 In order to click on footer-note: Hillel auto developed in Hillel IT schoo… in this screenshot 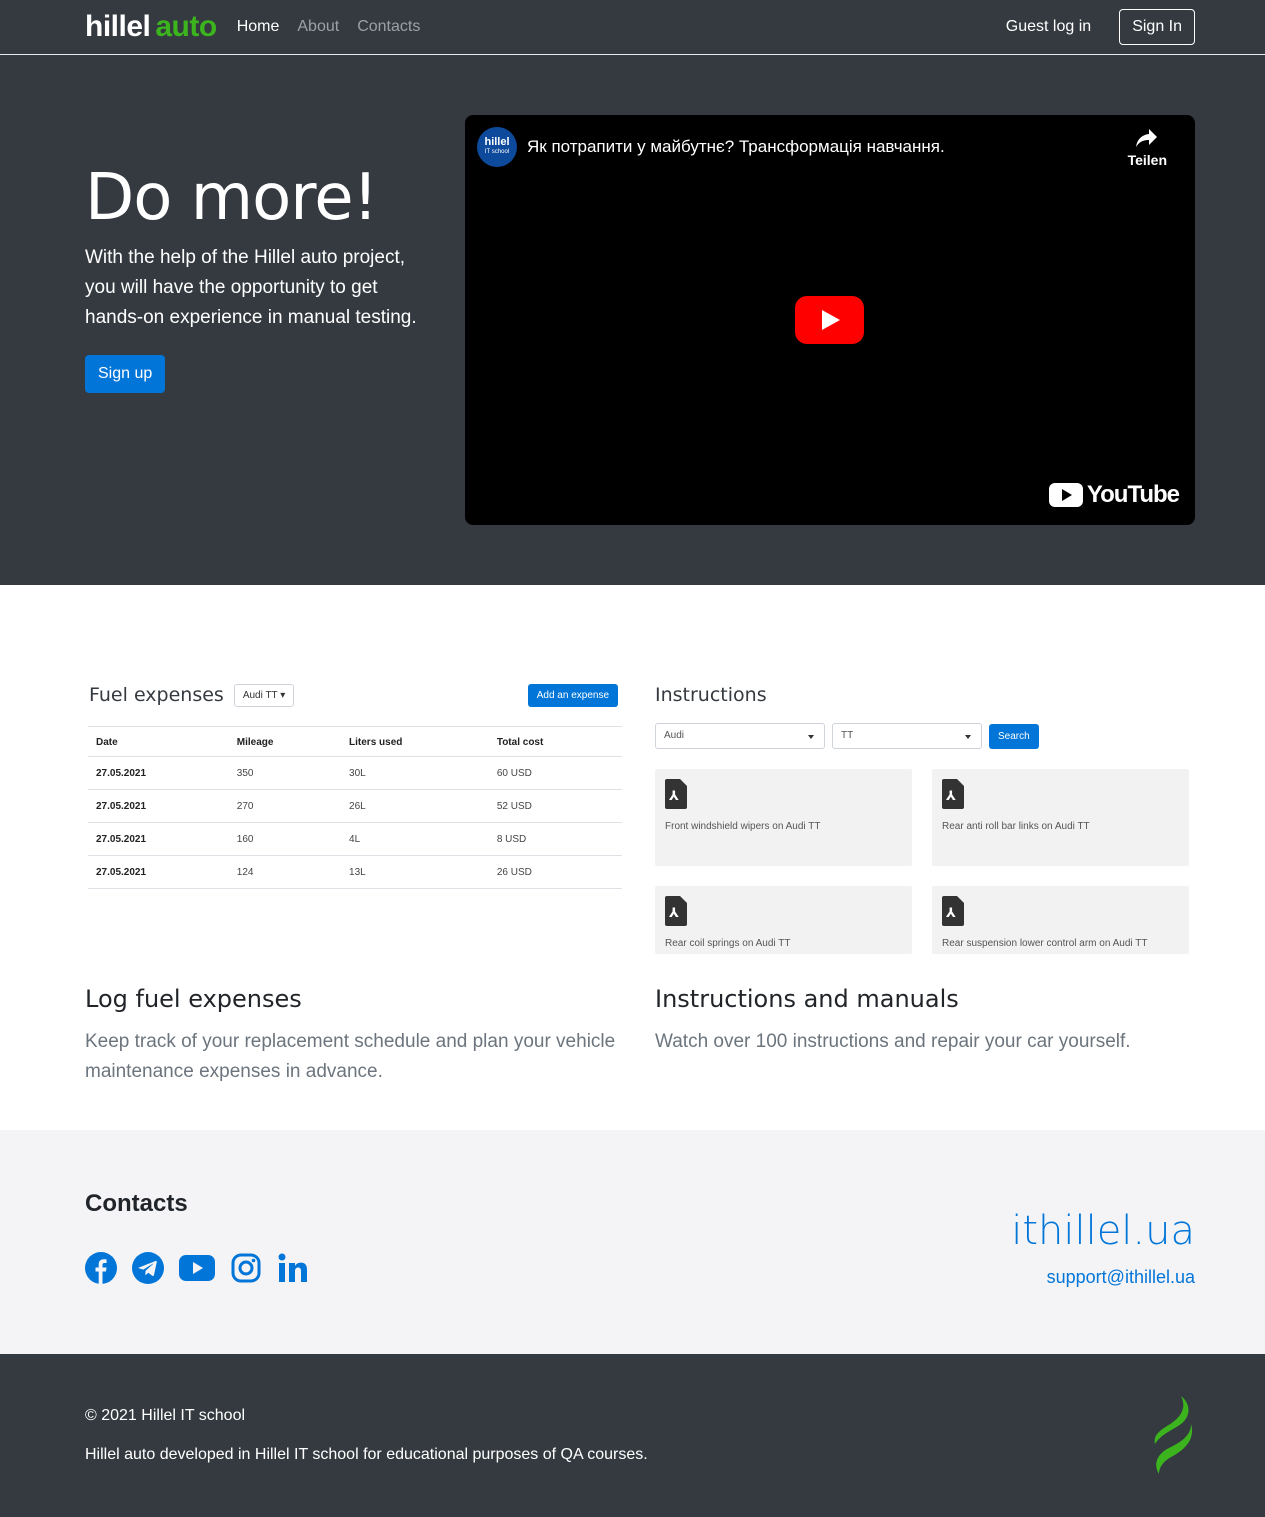, I will do `click(366, 1454)`.